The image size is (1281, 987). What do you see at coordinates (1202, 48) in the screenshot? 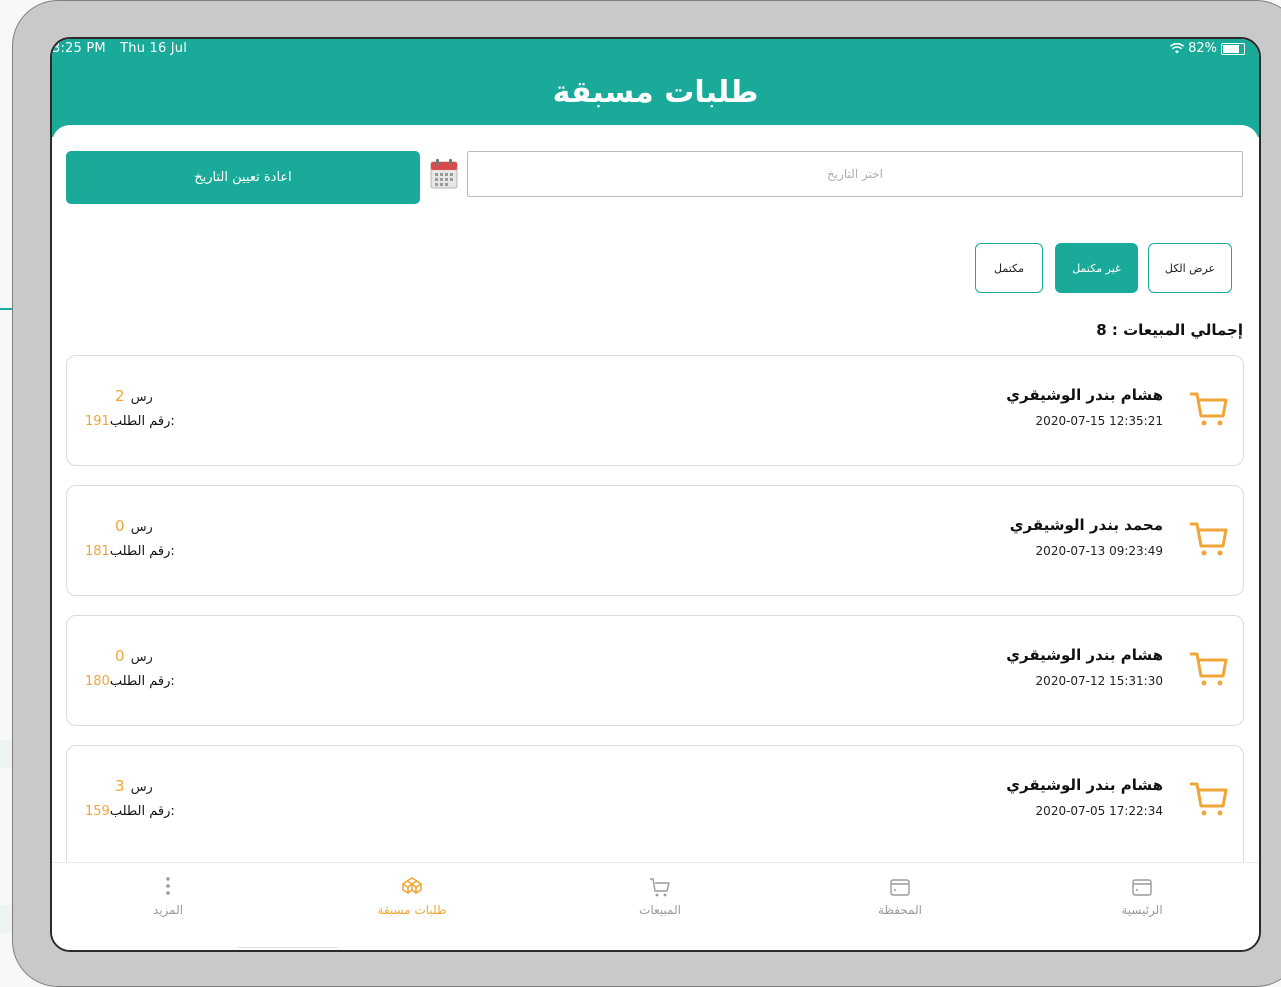
I see `battery-percent: 82%` at bounding box center [1202, 48].